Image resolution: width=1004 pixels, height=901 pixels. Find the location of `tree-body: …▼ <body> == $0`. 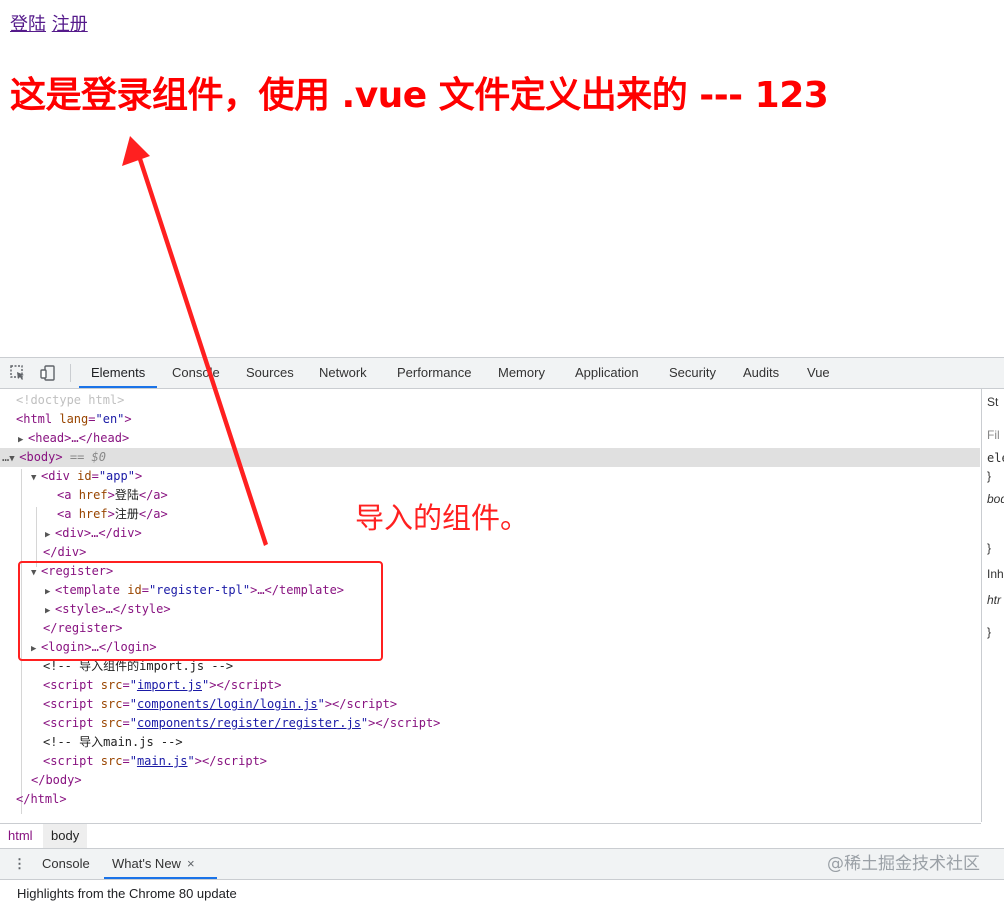

tree-body: …▼ <body> == $0 is located at coordinates (54, 457).